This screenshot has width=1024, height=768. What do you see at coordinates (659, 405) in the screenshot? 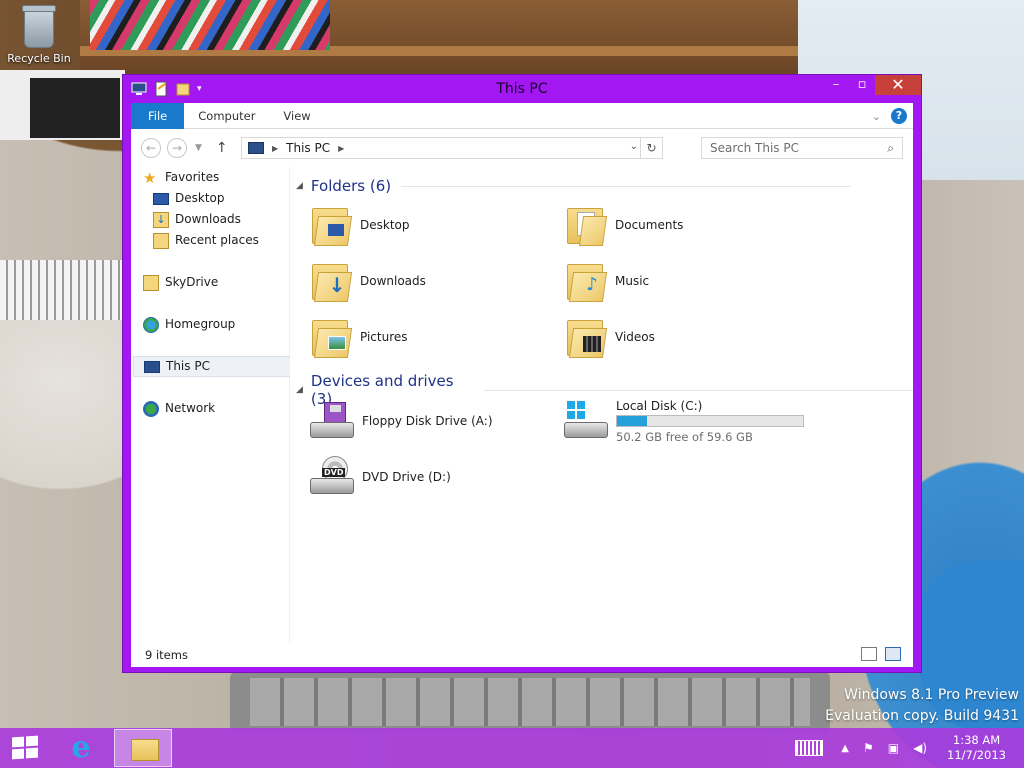
I see `drive-label: Local Disk (C:)` at bounding box center [659, 405].